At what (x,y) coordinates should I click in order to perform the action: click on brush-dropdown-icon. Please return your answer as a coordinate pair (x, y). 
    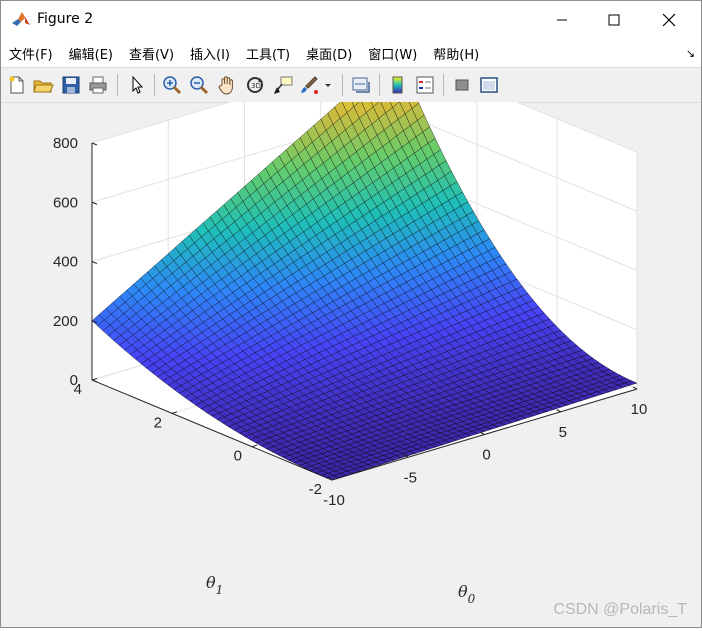
    Looking at the image, I should click on (328, 85).